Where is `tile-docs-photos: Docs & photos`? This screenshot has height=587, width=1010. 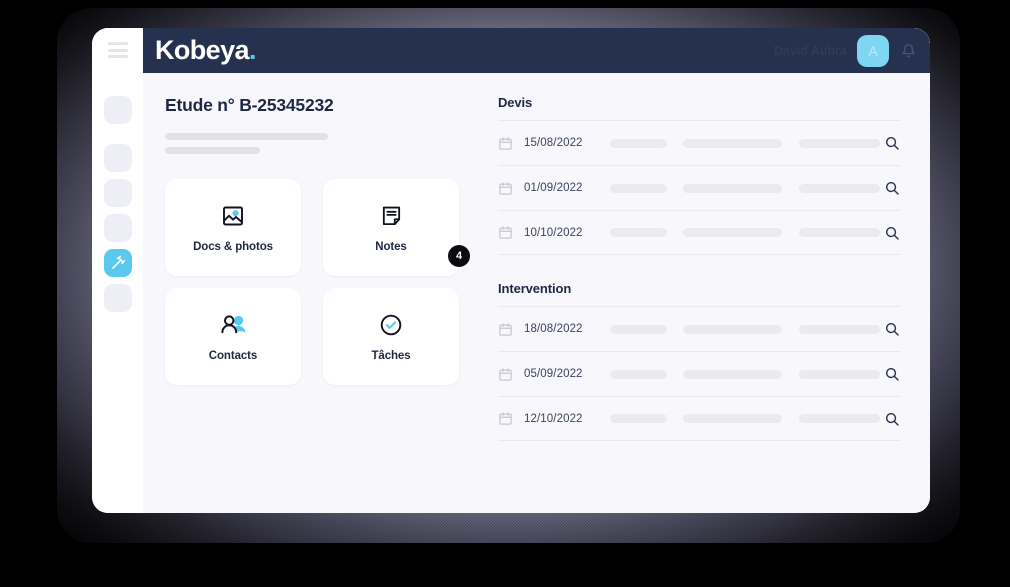 tile-docs-photos: Docs & photos is located at coordinates (233, 227).